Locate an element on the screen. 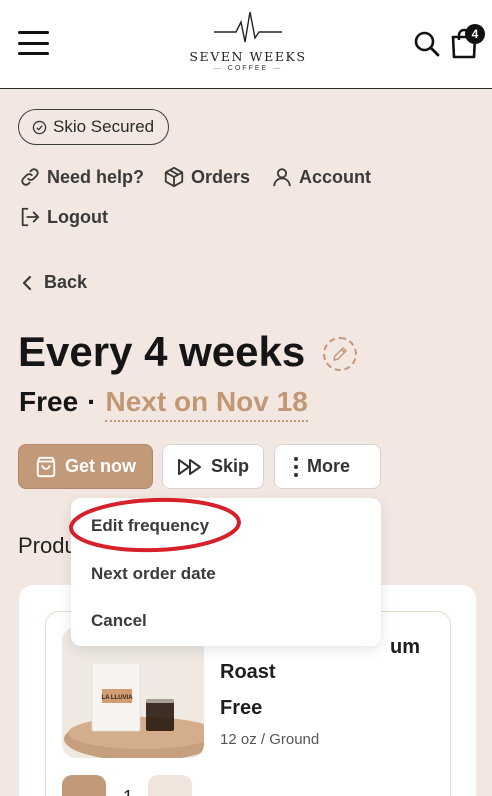 The image size is (492, 796). logout-link: Logout is located at coordinates (63, 217).